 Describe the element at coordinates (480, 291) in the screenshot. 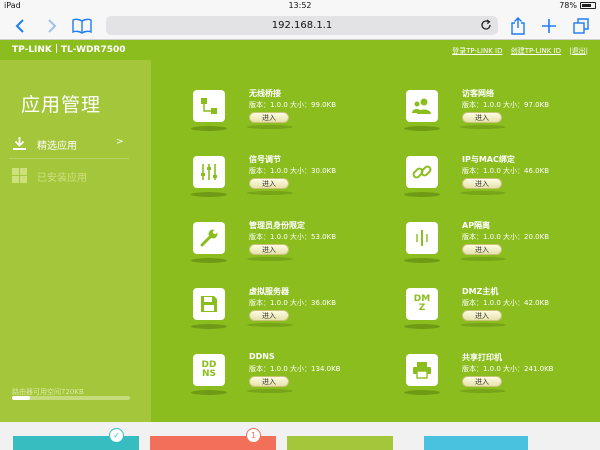

I see `app-name: DMZ主机` at that location.